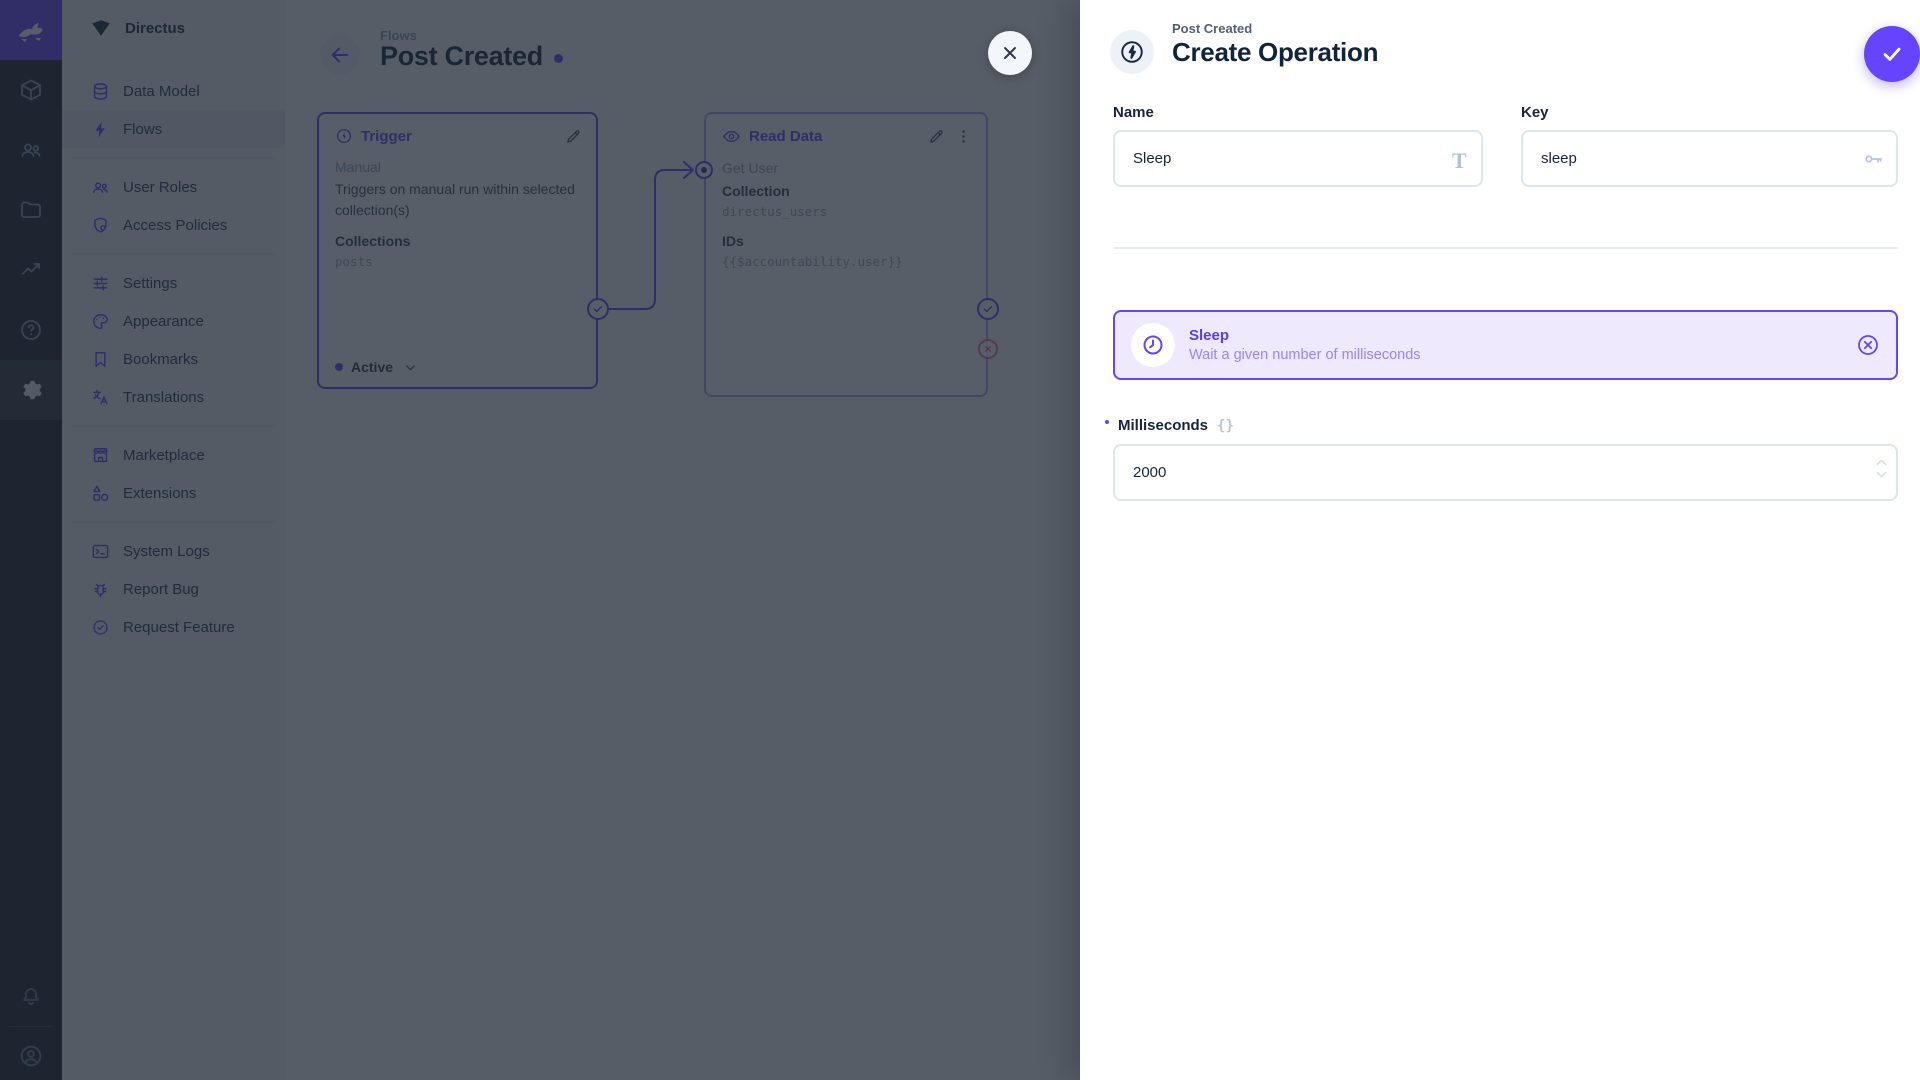 The width and height of the screenshot is (1920, 1080). I want to click on drawer-breadcrumb: Post Created, so click(1212, 28).